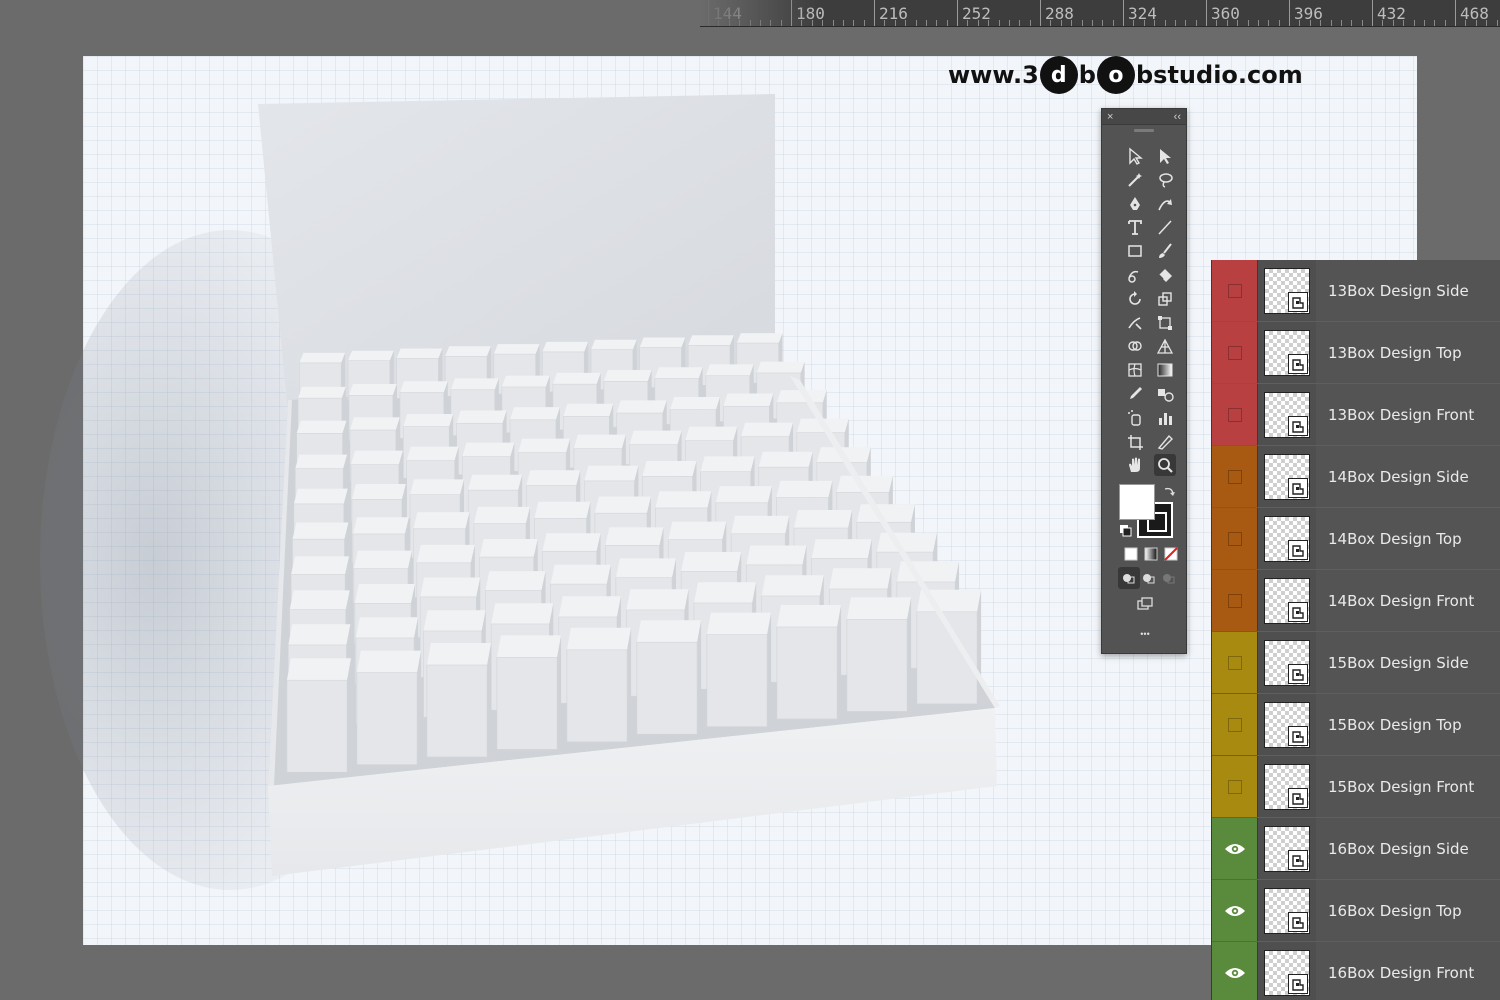 This screenshot has height=1000, width=1500. Describe the element at coordinates (1408, 786) in the screenshot. I see `layer-name: 15Box Design Front` at that location.